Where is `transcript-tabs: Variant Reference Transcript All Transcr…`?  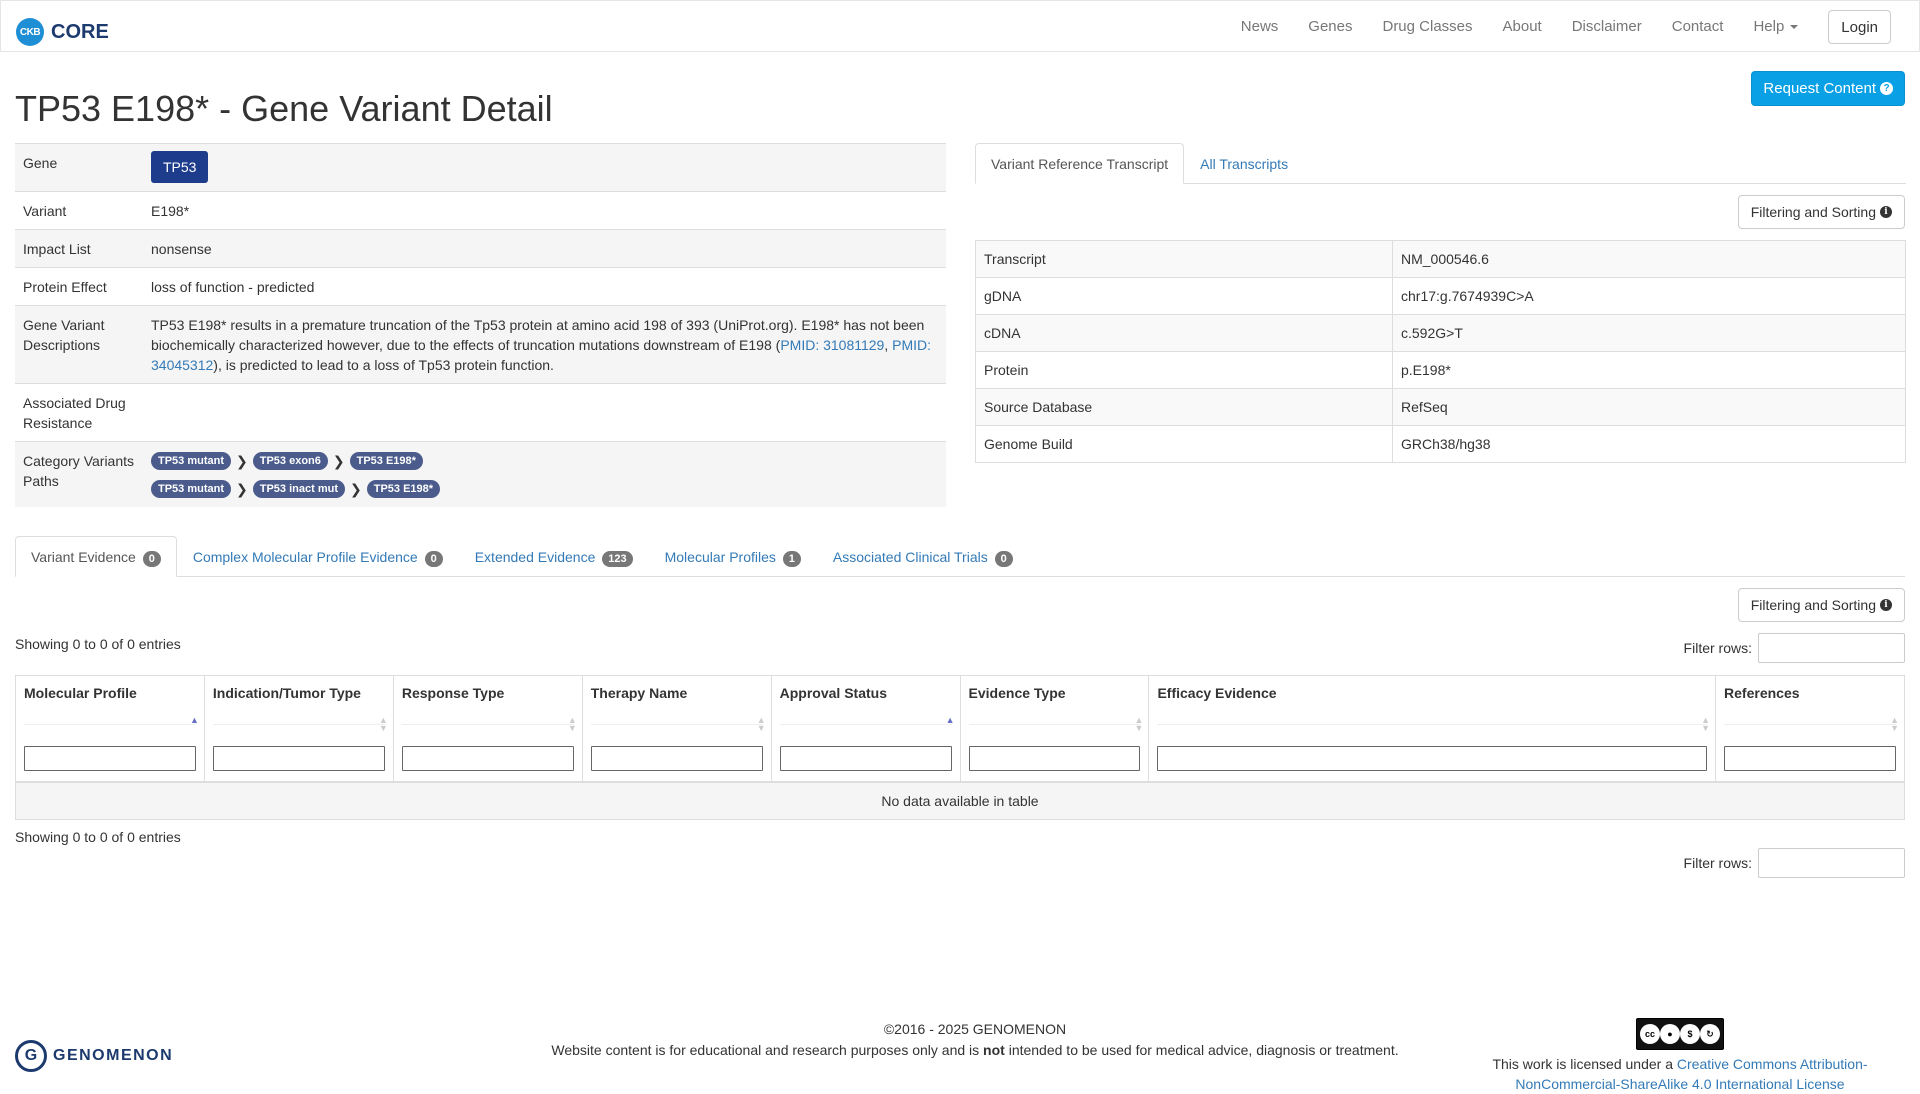 transcript-tabs: Variant Reference Transcript All Transcr… is located at coordinates (1440, 163).